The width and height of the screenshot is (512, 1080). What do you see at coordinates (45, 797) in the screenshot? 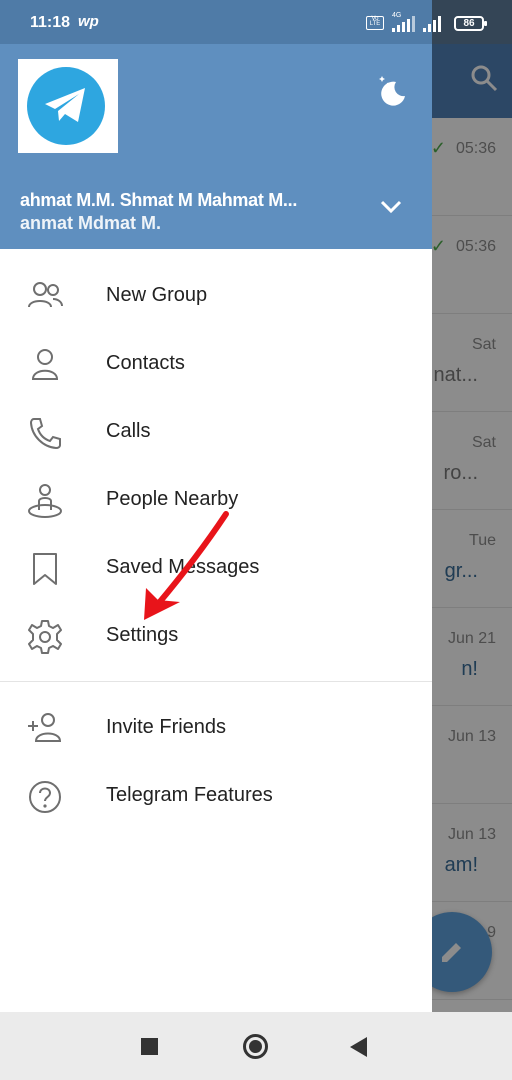
I see `question-icon` at bounding box center [45, 797].